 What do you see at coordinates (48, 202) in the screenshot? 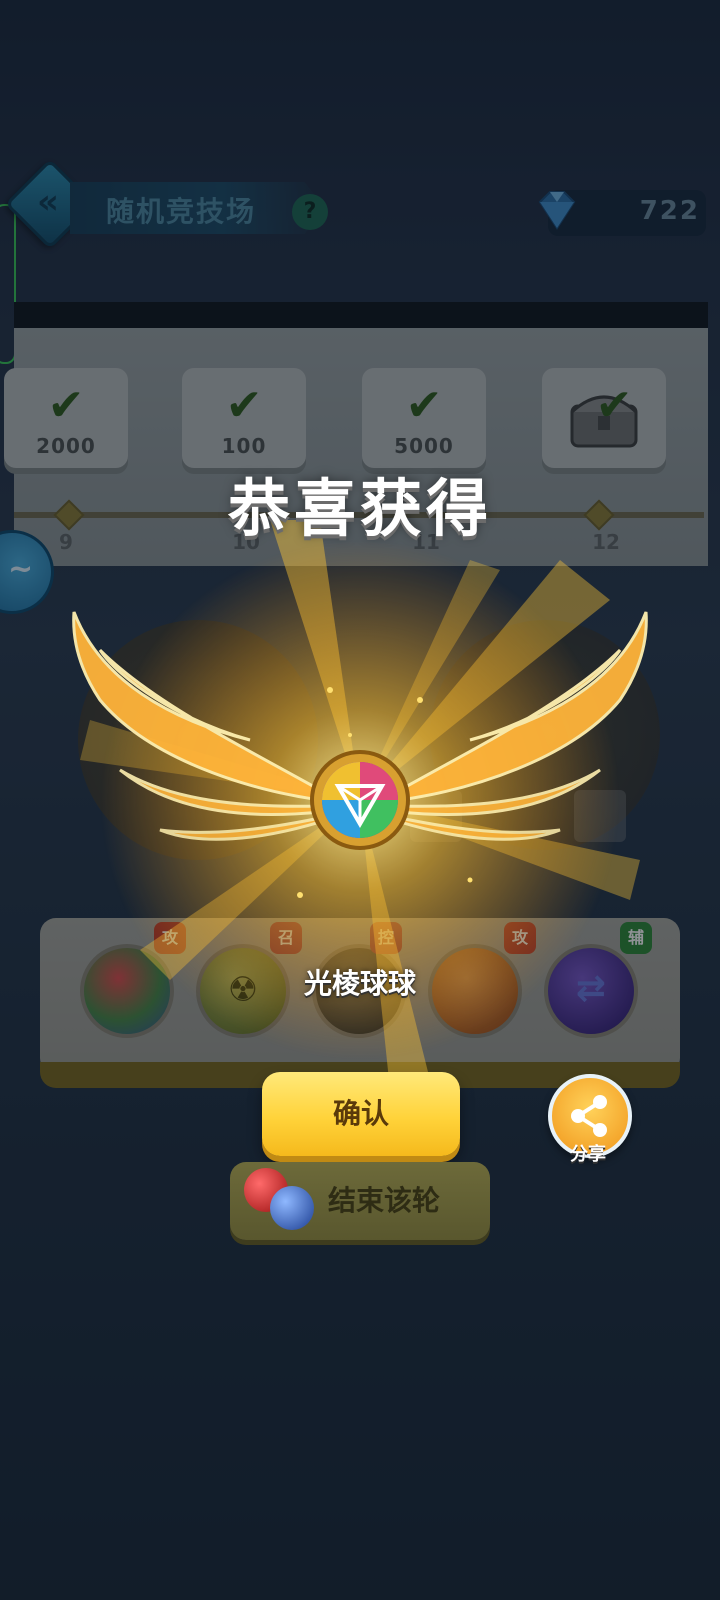
I see `double-chevron-left-icon: «` at bounding box center [48, 202].